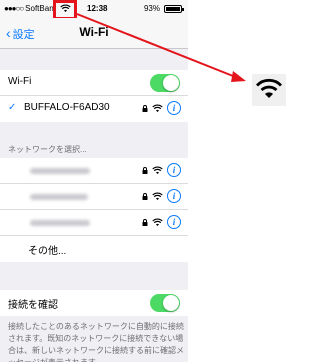 The height and width of the screenshot is (362, 320). Describe the element at coordinates (269, 90) in the screenshot. I see `wifi-icon-enlarged` at that location.